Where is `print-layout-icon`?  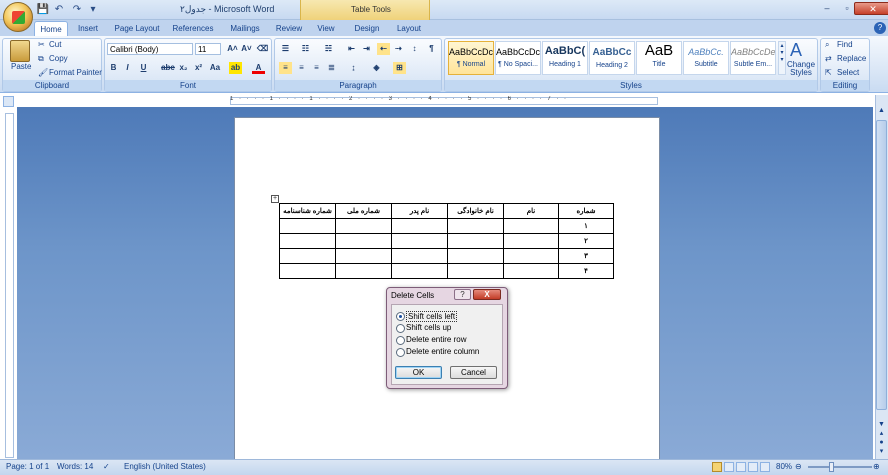 print-layout-icon is located at coordinates (717, 467).